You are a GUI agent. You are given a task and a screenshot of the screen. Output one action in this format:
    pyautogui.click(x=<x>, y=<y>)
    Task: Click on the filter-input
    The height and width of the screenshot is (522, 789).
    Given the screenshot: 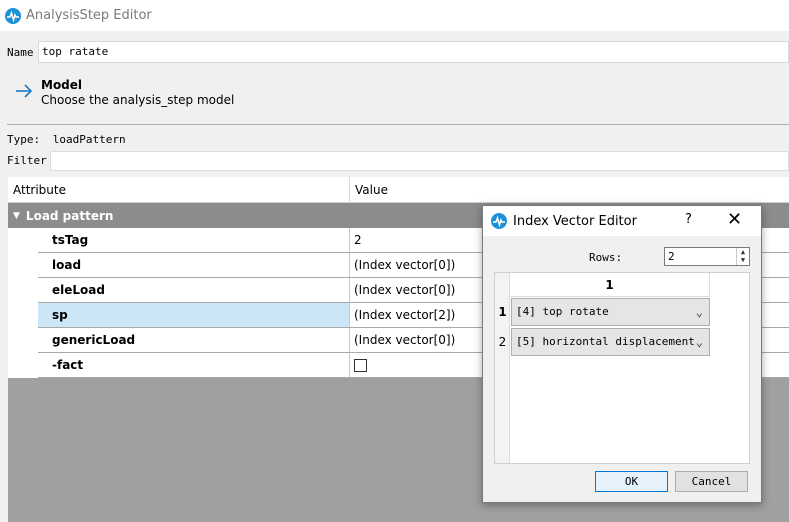 What is the action you would take?
    pyautogui.click(x=419, y=161)
    